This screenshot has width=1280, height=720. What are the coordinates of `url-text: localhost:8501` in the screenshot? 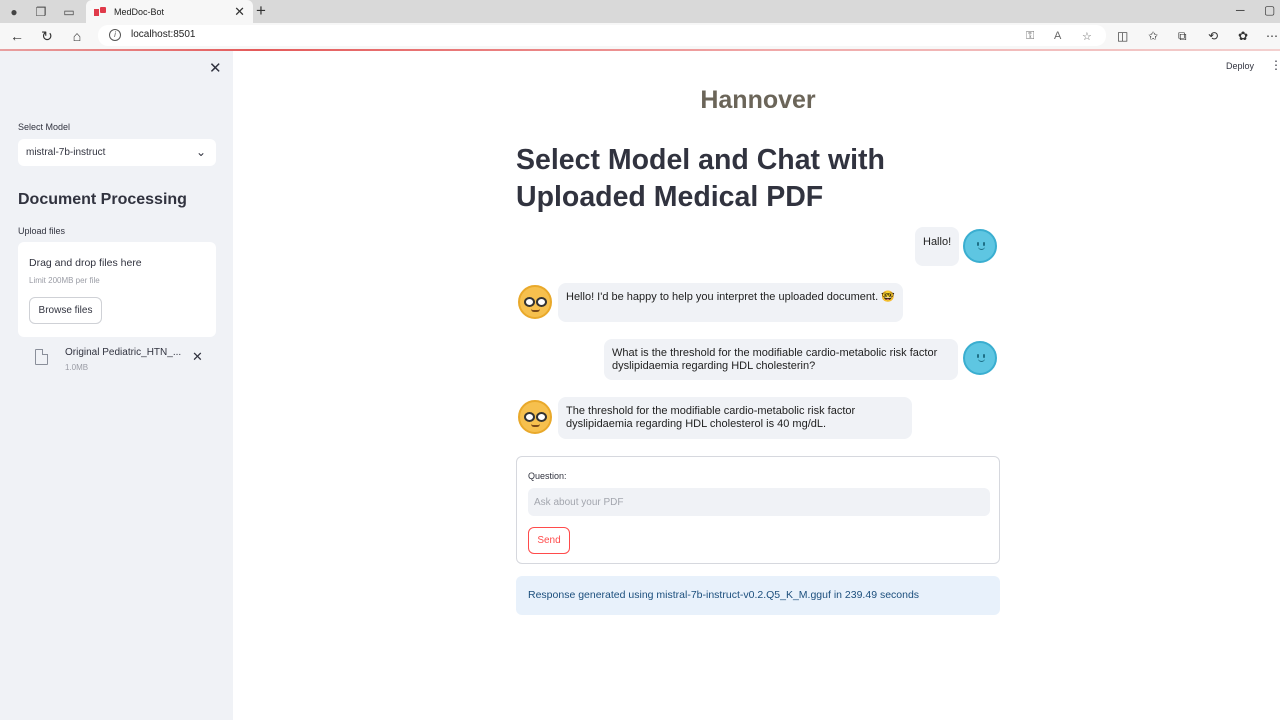 It's located at (163, 34).